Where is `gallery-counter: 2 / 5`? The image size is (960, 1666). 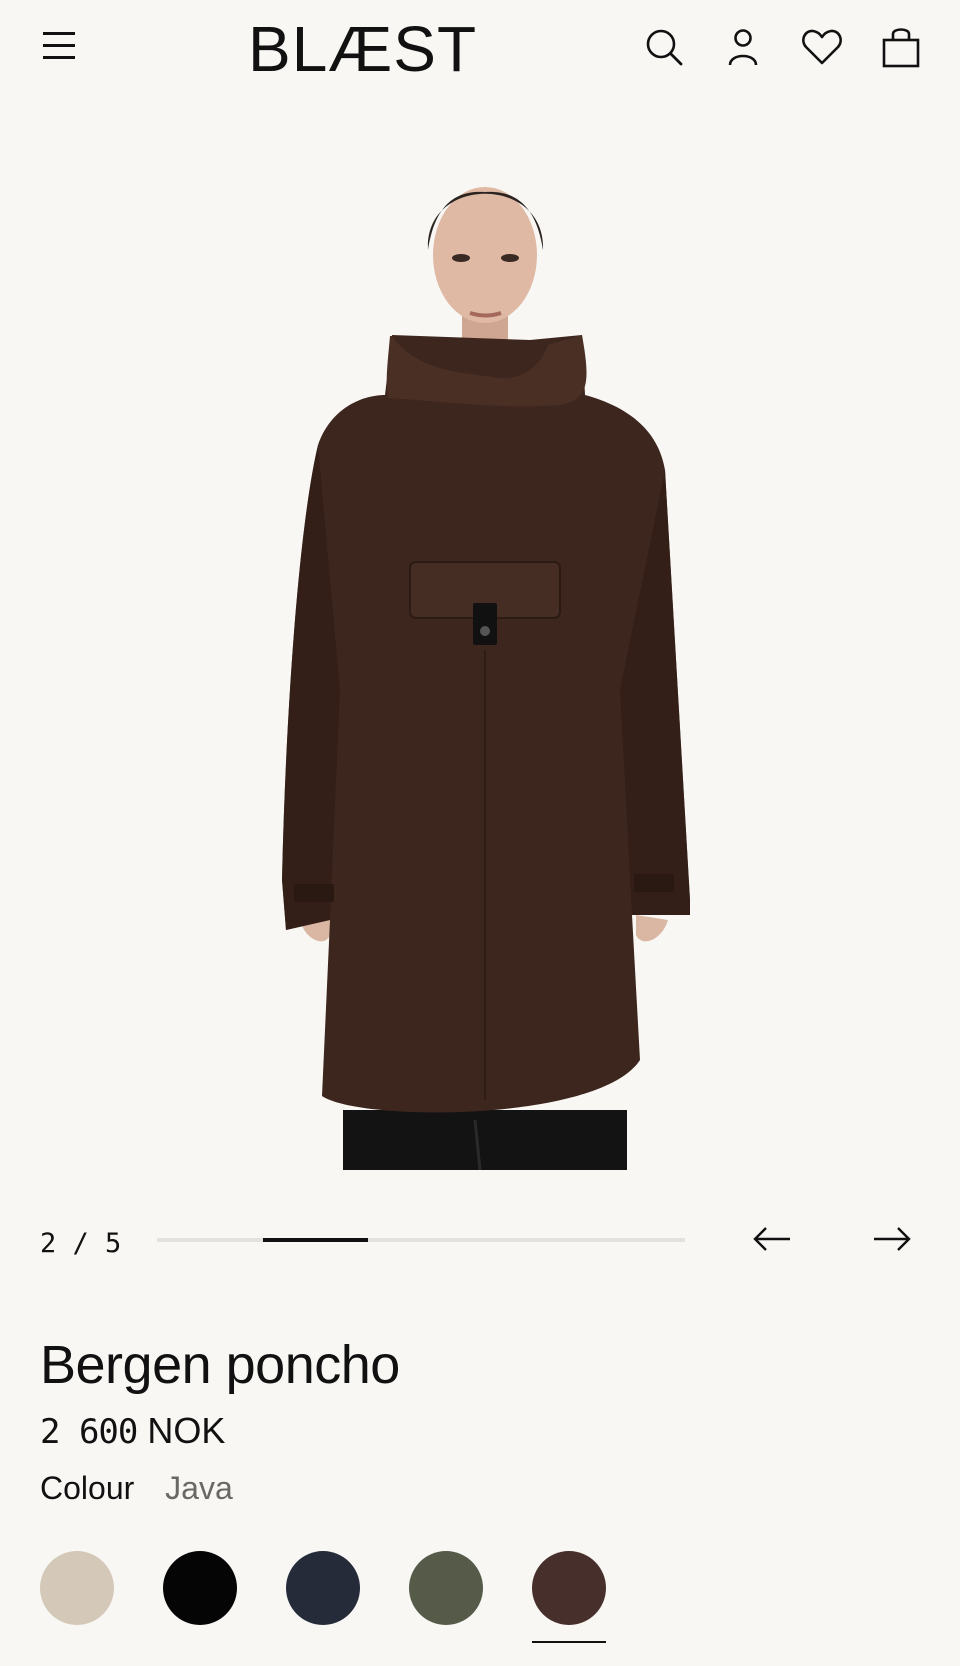
gallery-counter: 2 / 5 is located at coordinates (81, 1243).